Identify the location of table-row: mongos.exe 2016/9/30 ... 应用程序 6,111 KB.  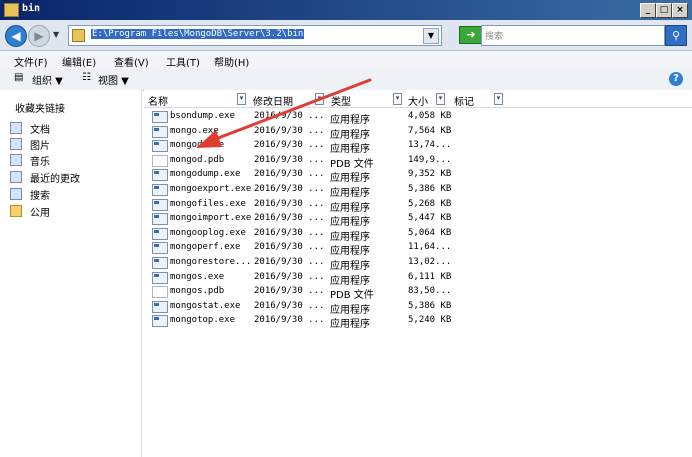
(418, 279).